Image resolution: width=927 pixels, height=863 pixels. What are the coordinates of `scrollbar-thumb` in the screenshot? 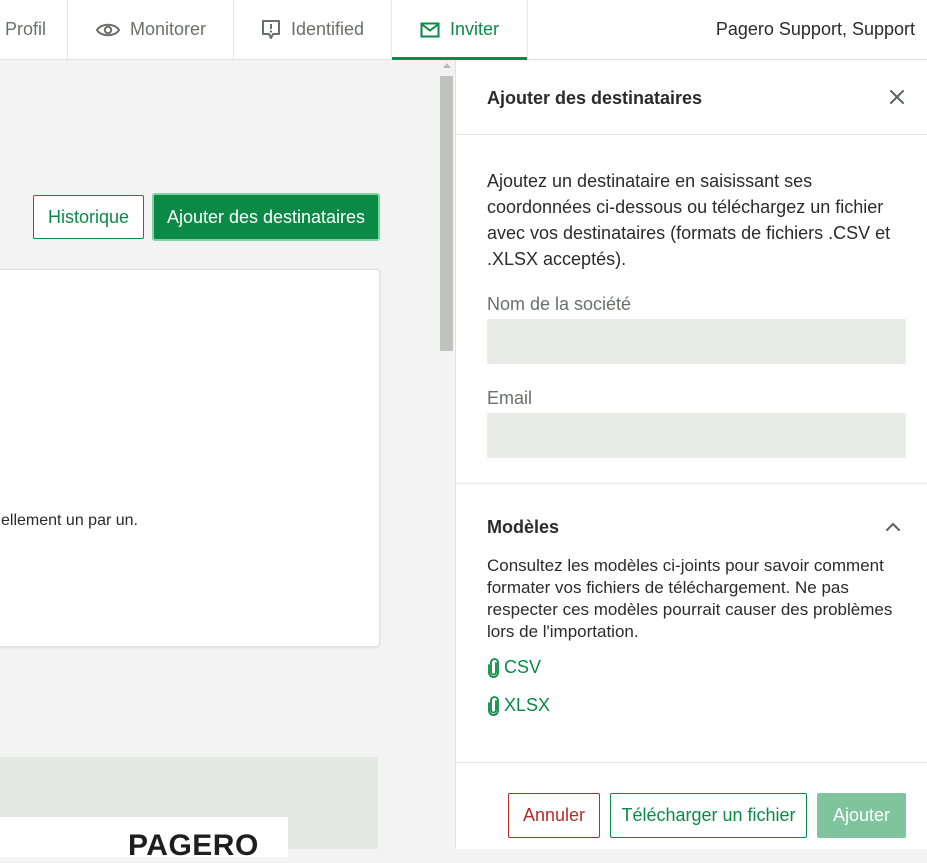 It's located at (446, 213).